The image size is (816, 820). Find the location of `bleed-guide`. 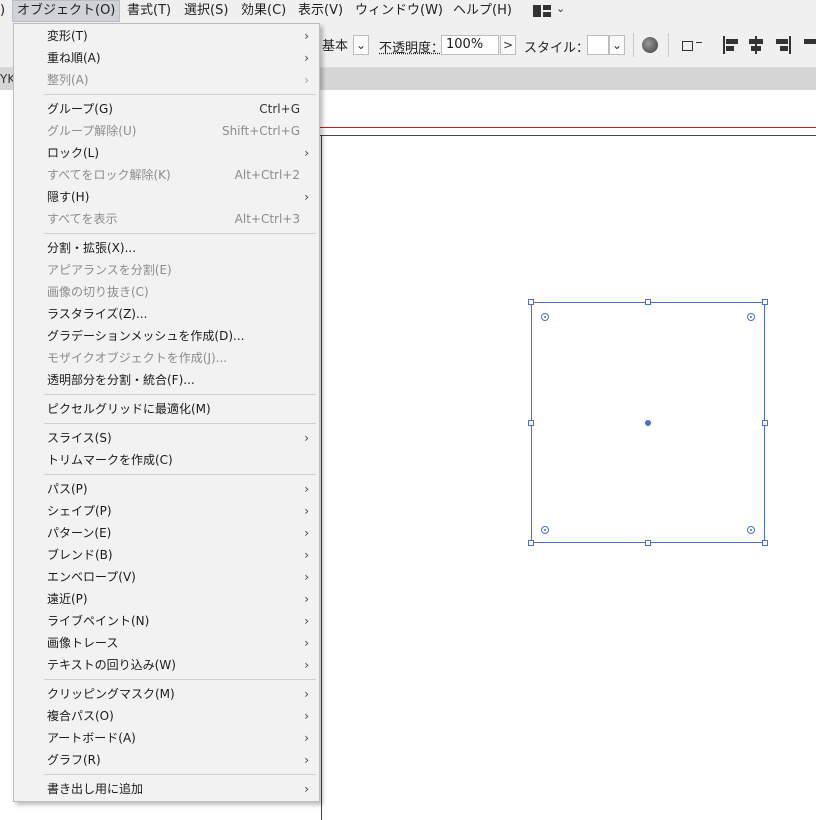

bleed-guide is located at coordinates (564, 127).